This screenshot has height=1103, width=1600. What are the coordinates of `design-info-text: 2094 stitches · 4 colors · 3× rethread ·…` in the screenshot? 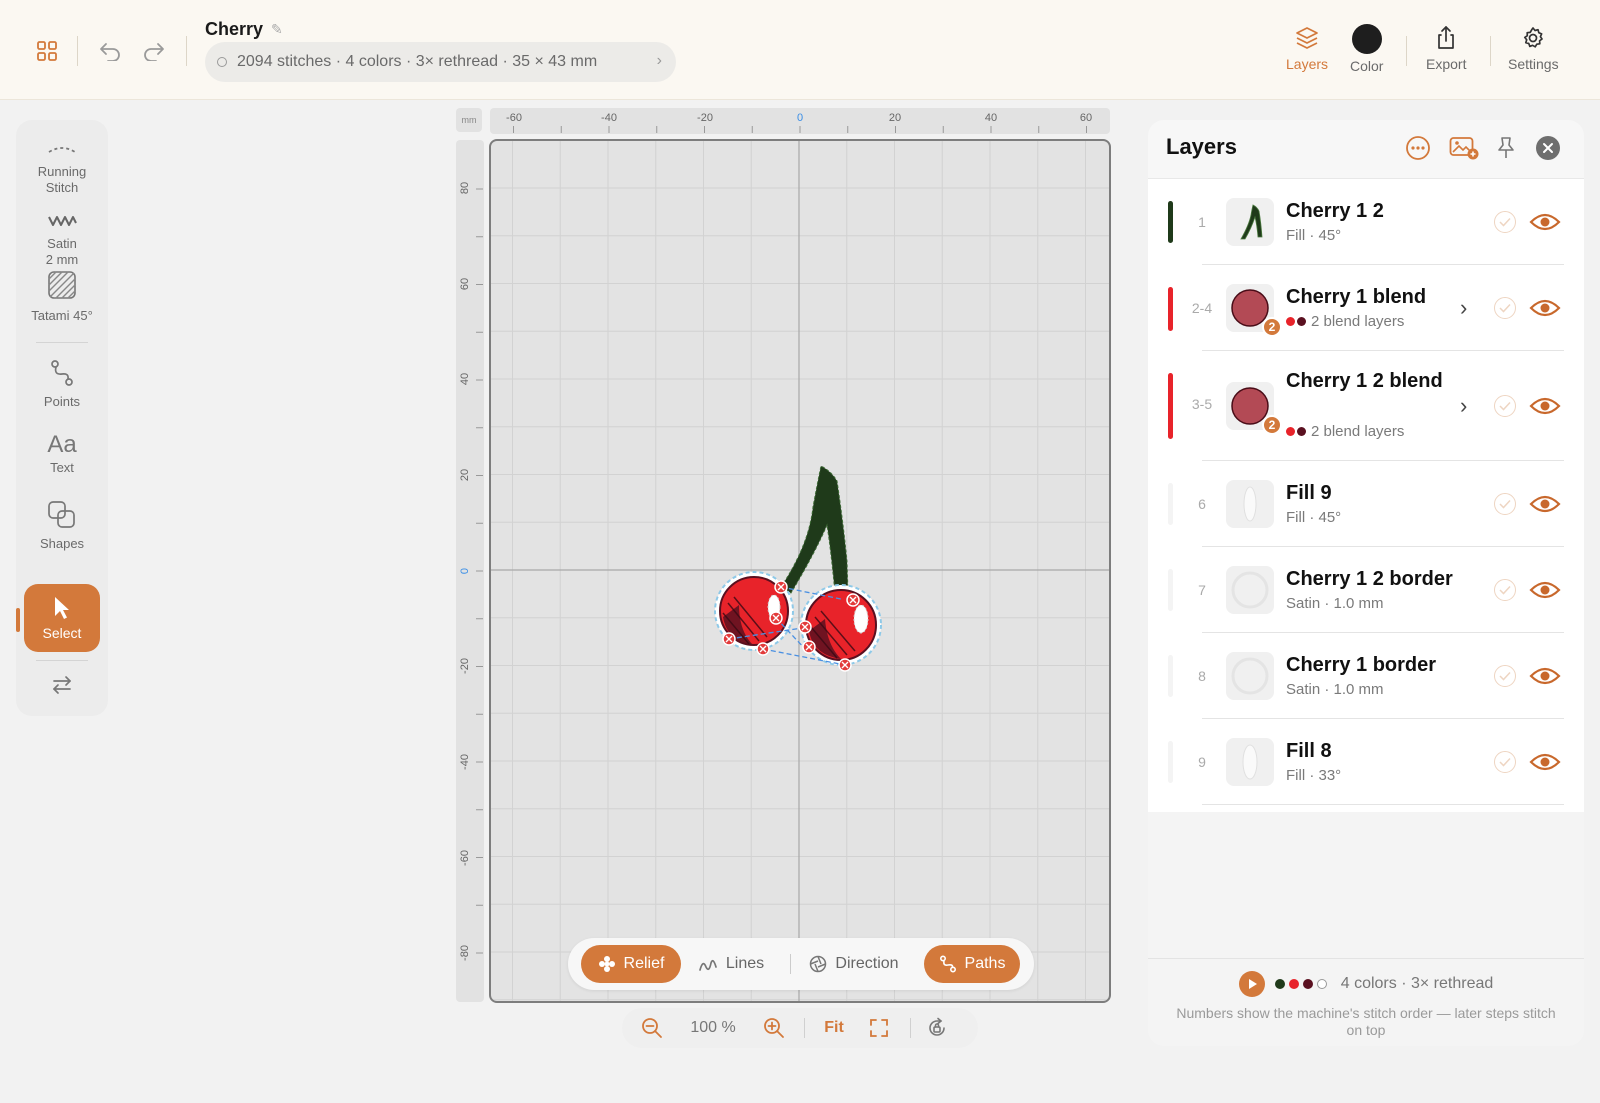 It's located at (417, 61).